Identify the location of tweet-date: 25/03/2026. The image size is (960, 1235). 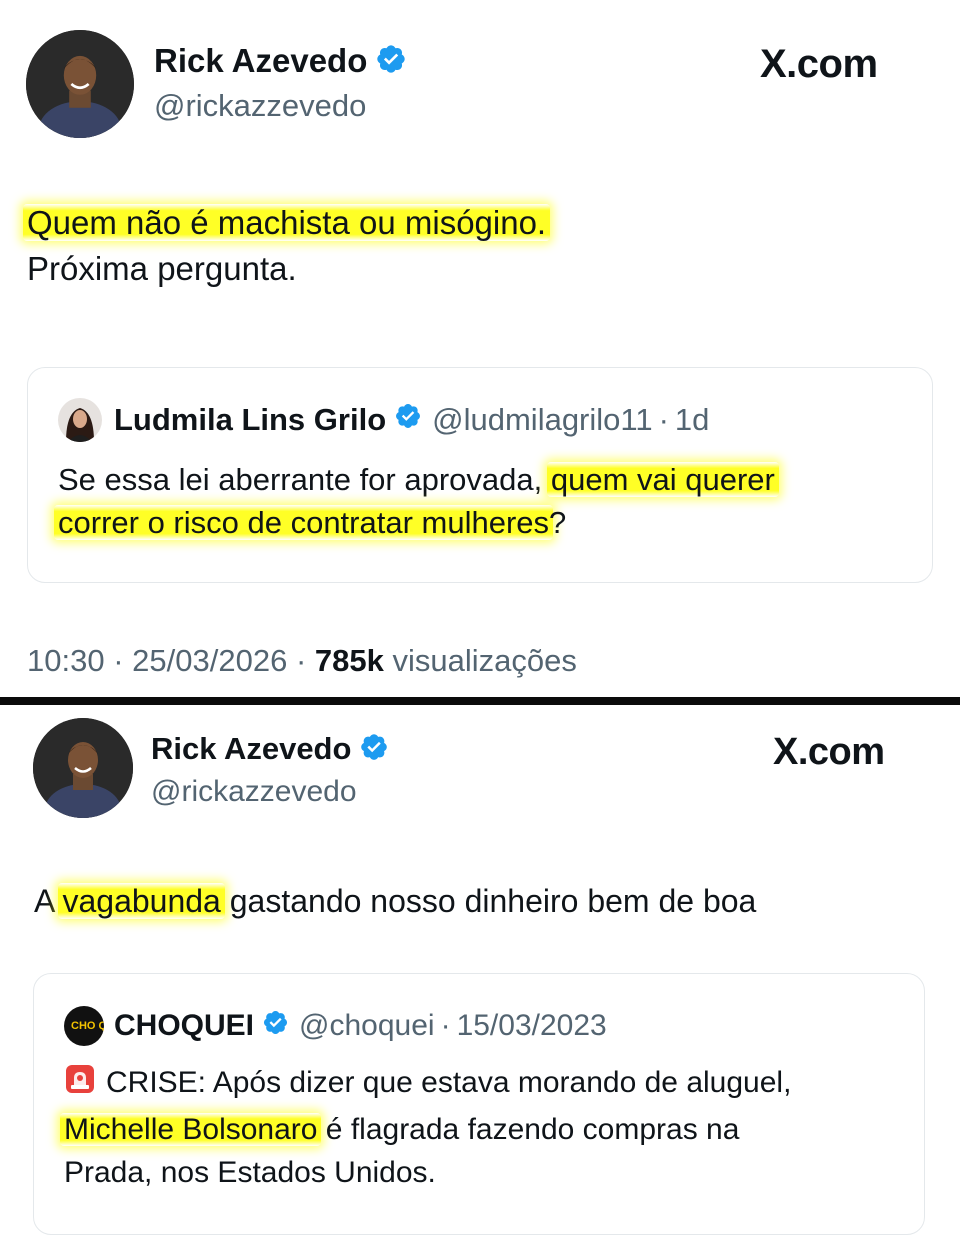
(209, 660).